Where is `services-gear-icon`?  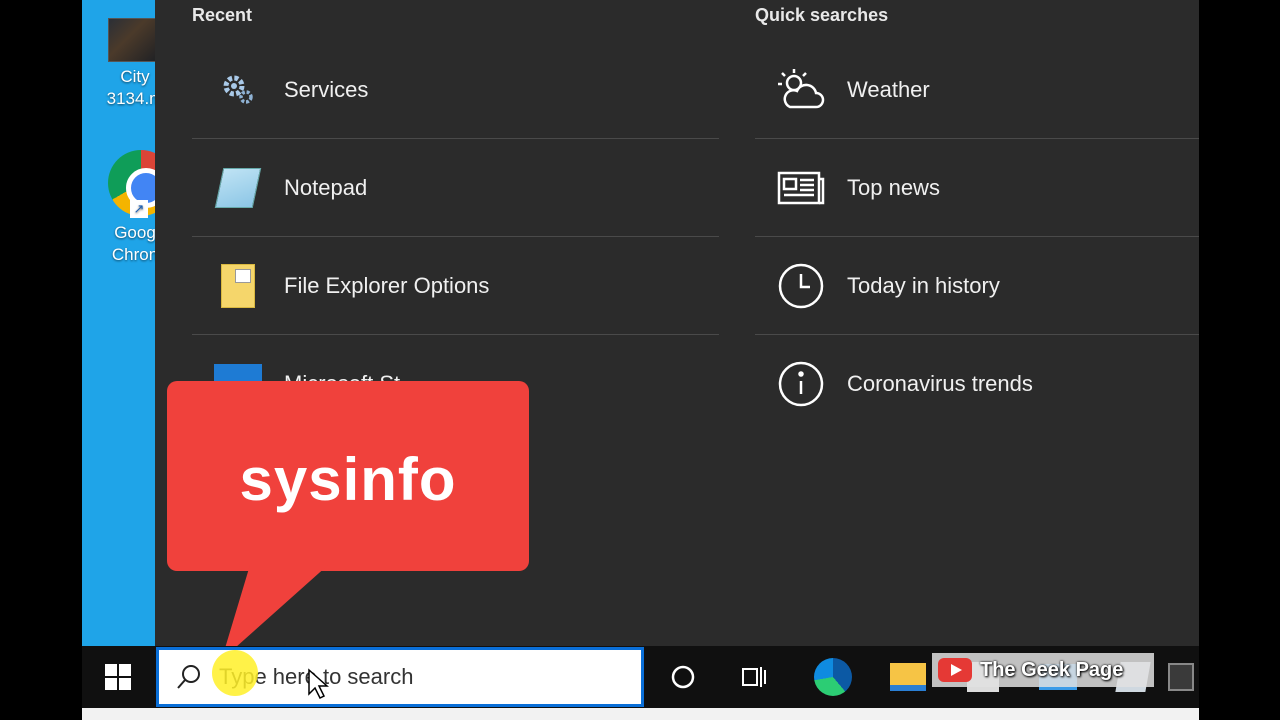
services-gear-icon is located at coordinates (238, 89).